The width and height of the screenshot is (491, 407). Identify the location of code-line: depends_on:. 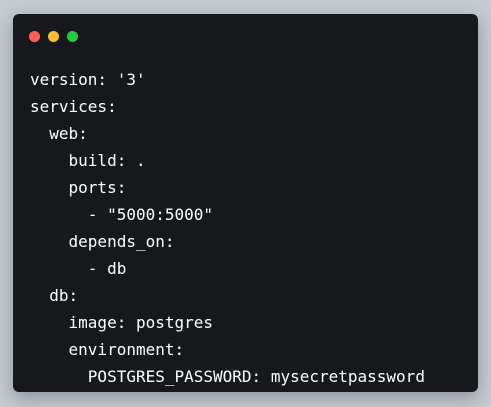
(102, 241).